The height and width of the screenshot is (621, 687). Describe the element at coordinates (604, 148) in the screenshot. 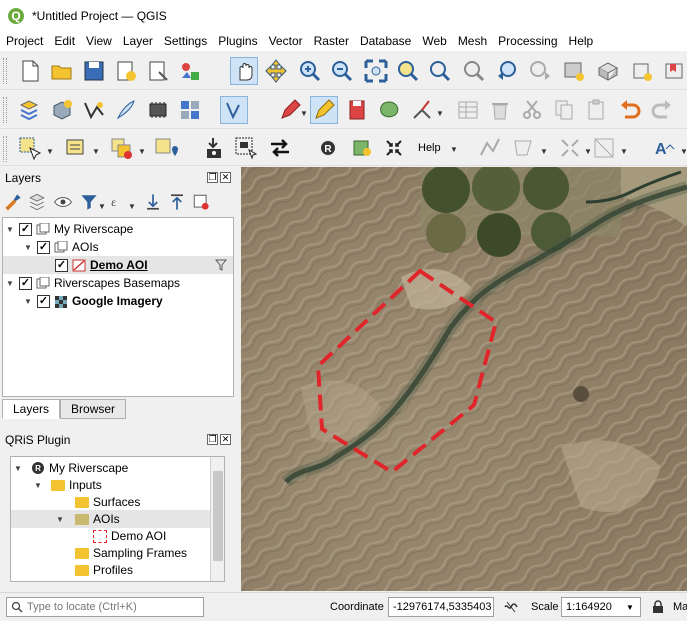

I see `split-features-icon` at that location.